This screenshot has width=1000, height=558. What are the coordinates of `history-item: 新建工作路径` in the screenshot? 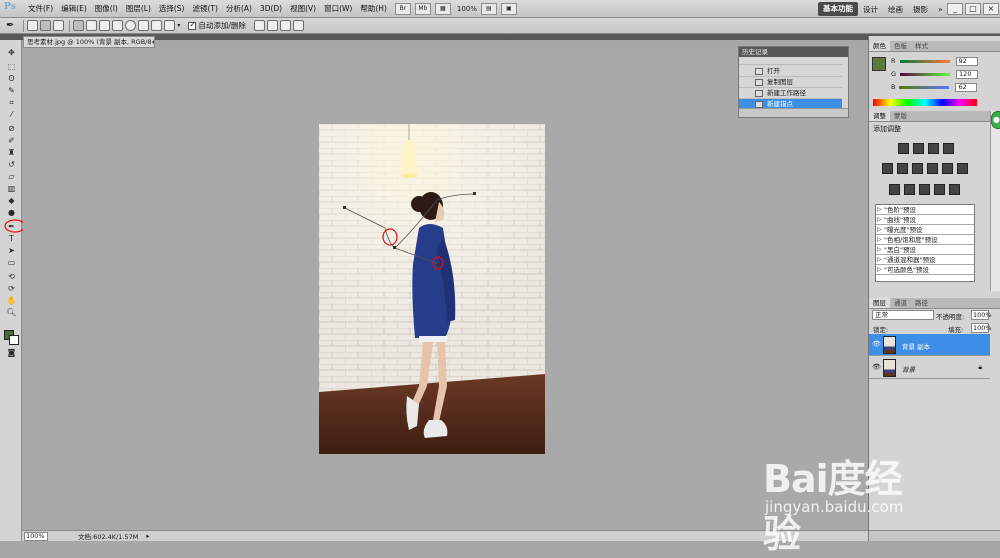 It's located at (790, 93).